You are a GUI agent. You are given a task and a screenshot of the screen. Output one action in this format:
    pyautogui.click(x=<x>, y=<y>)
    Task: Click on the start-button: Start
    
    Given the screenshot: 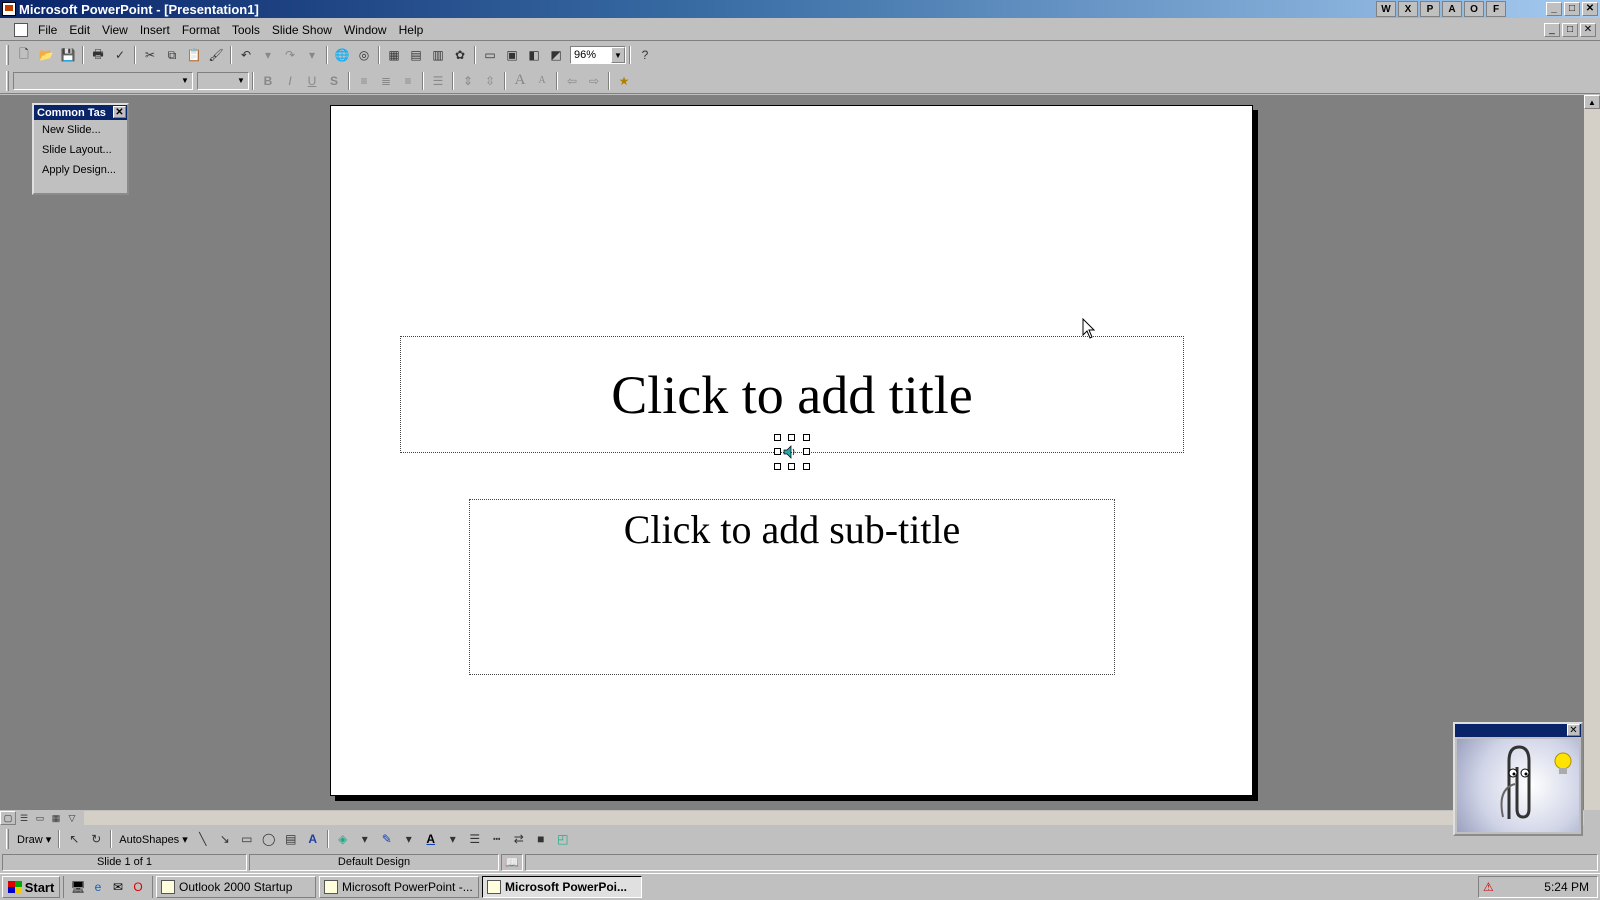 What is the action you would take?
    pyautogui.click(x=31, y=887)
    